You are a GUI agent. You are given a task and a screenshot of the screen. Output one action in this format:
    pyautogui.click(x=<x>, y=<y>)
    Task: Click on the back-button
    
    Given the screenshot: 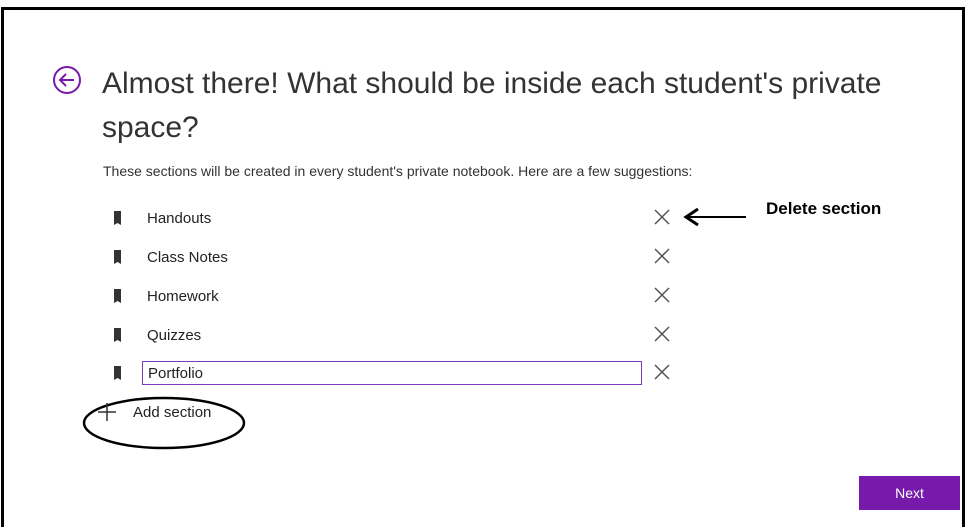 What is the action you would take?
    pyautogui.click(x=67, y=80)
    